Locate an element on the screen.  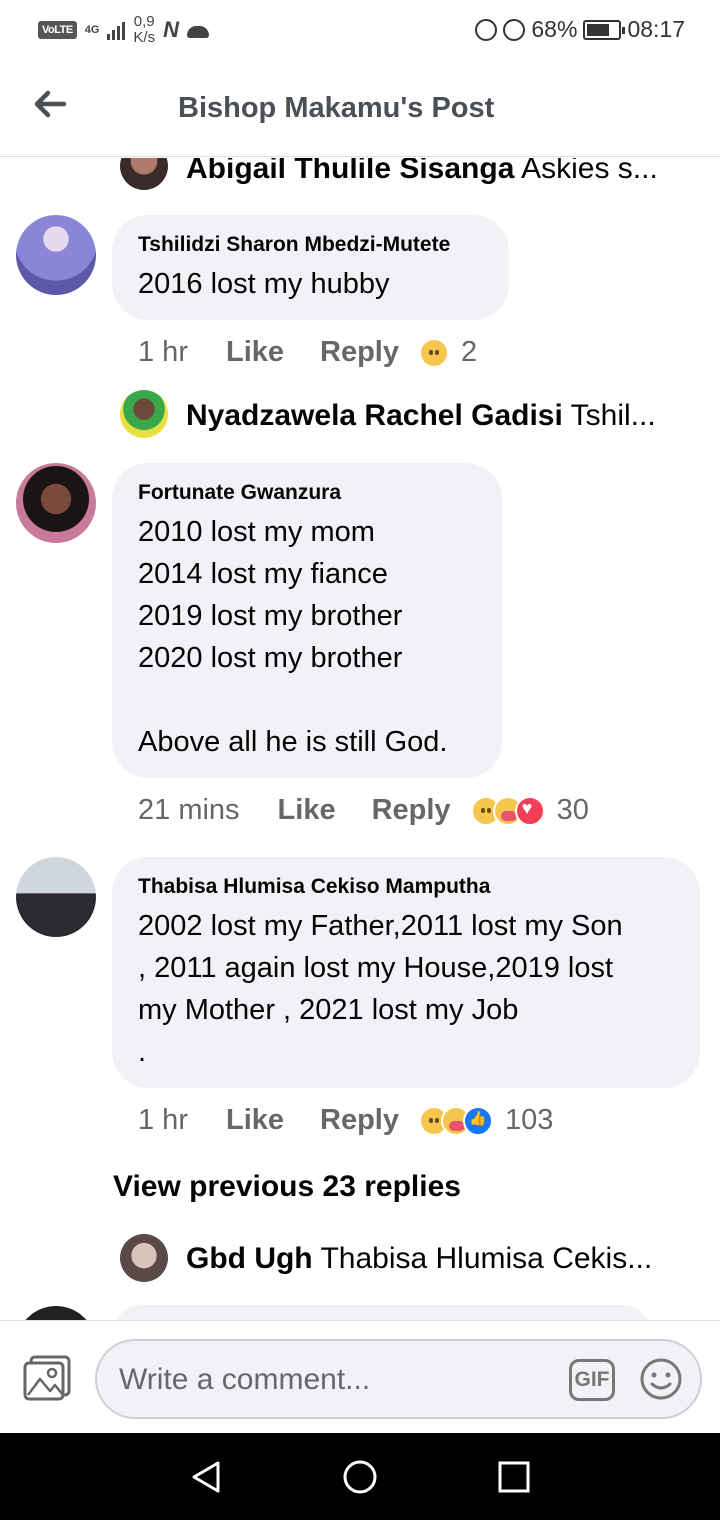
sad-reaction-icon is located at coordinates (434, 352).